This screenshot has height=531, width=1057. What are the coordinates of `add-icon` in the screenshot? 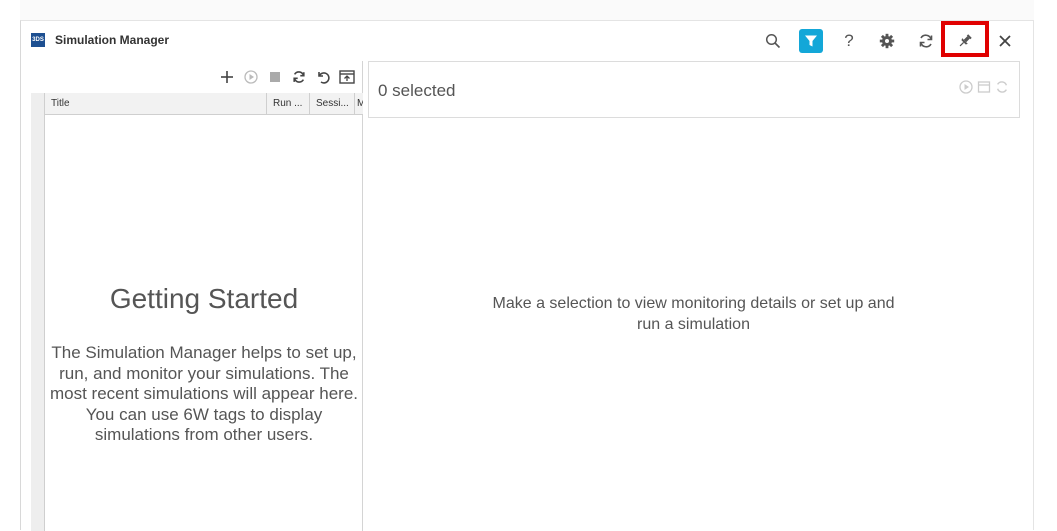 It's located at (227, 77).